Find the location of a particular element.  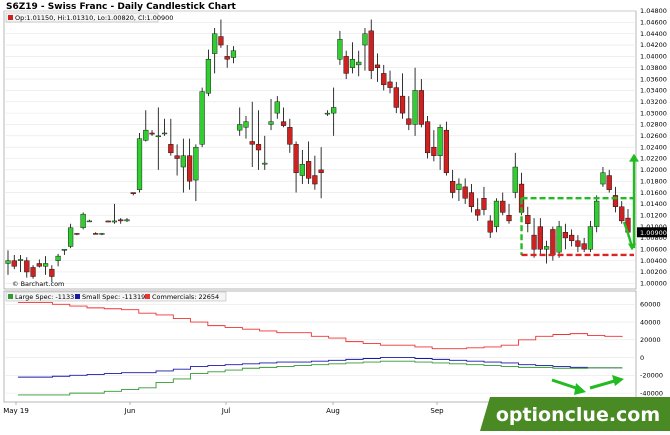

legend-label: Small Spec: -11319 is located at coordinates (113, 297).